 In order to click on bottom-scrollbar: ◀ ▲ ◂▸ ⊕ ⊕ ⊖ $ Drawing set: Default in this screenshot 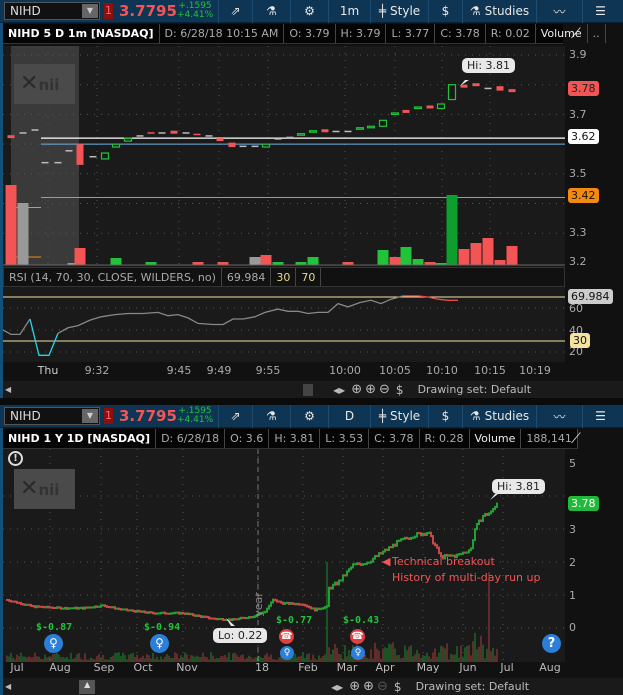, I will do `click(313, 686)`.